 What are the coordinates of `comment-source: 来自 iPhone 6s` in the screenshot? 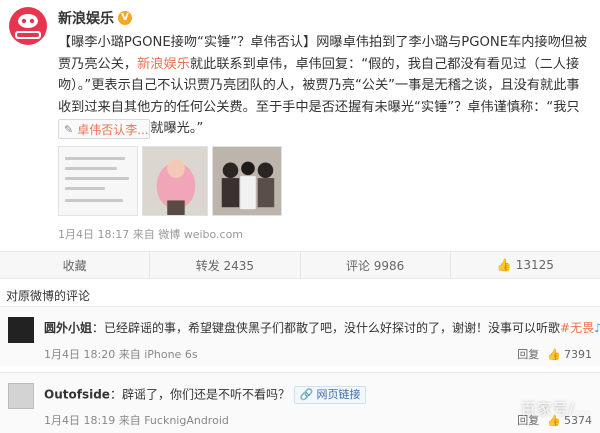 It's located at (158, 354).